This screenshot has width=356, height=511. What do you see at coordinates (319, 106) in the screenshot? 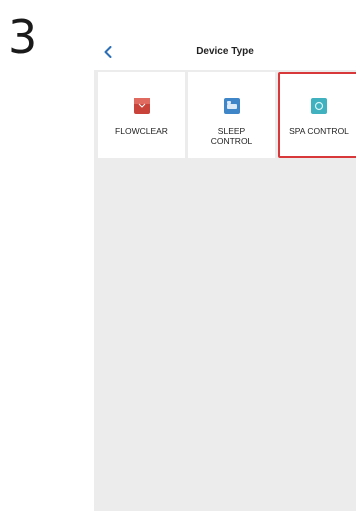
I see `spa-control-icon` at bounding box center [319, 106].